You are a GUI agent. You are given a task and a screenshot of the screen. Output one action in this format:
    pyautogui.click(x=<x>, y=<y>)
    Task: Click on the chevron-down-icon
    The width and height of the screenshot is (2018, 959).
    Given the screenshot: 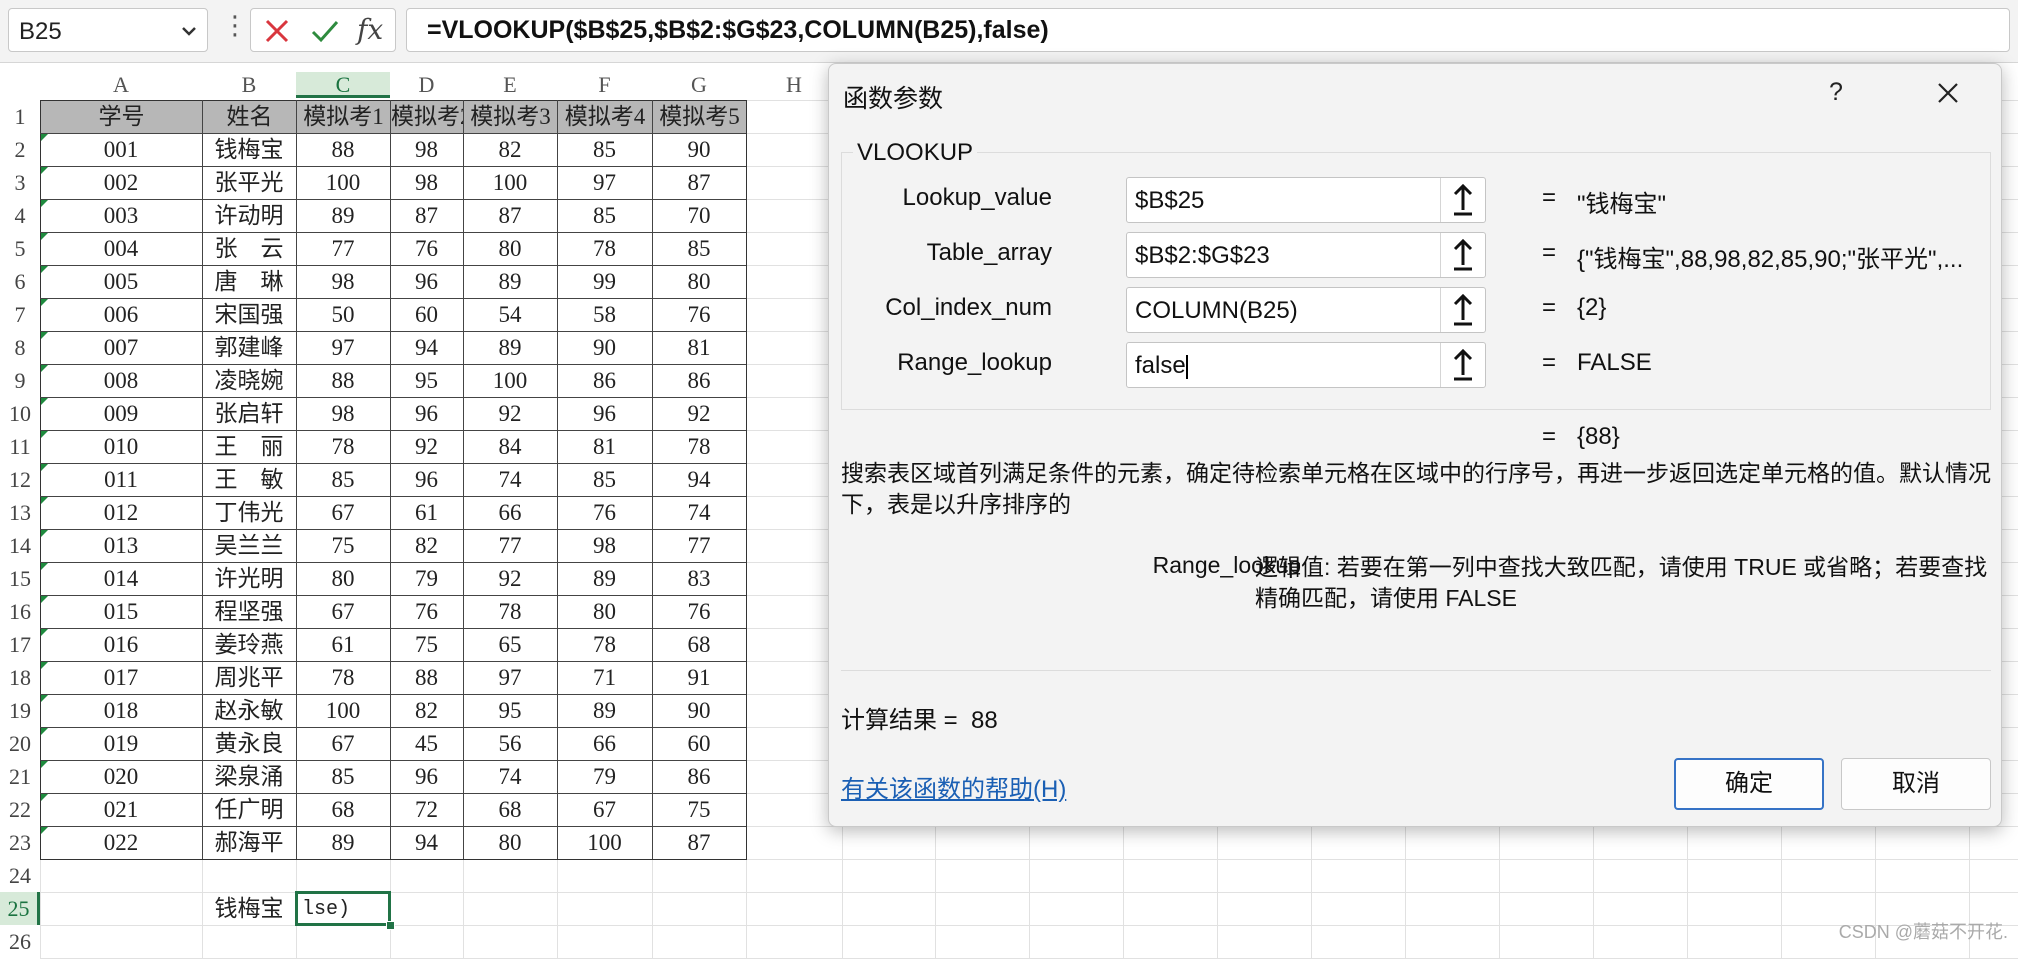 What is the action you would take?
    pyautogui.click(x=189, y=31)
    